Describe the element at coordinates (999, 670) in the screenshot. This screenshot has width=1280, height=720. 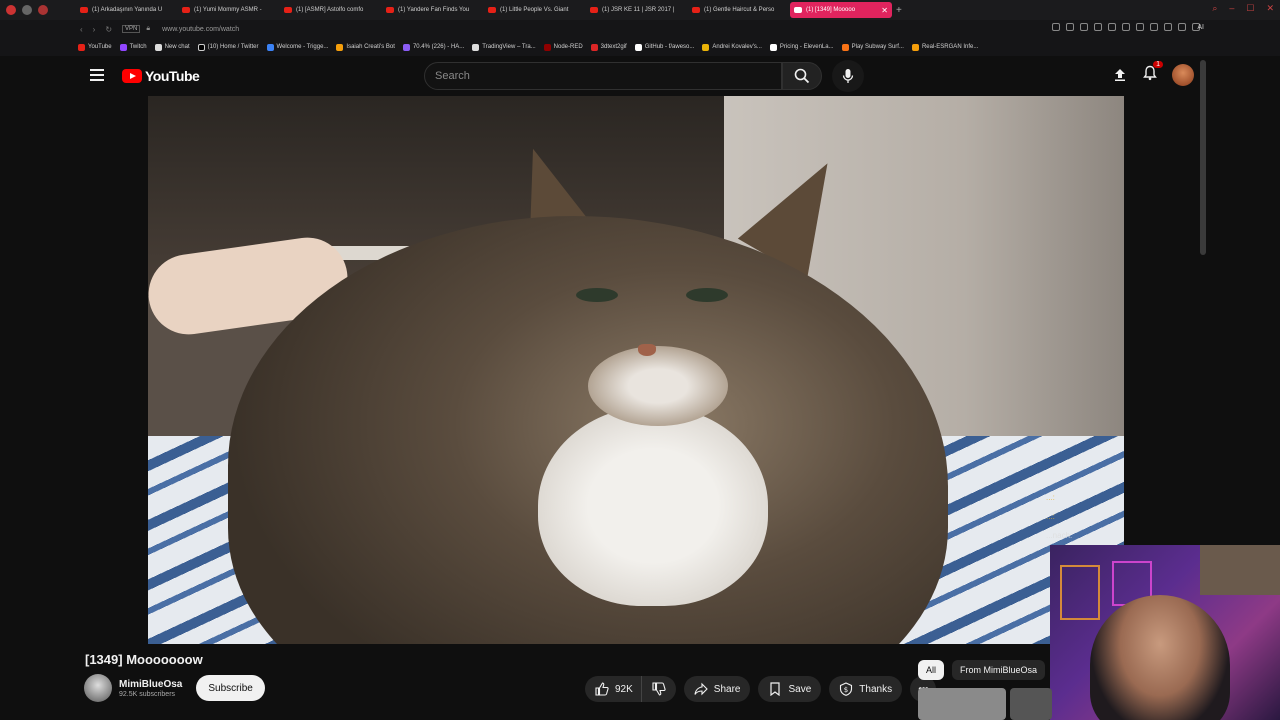
I see `chip-from-channel: From MimiBlueOsa` at that location.